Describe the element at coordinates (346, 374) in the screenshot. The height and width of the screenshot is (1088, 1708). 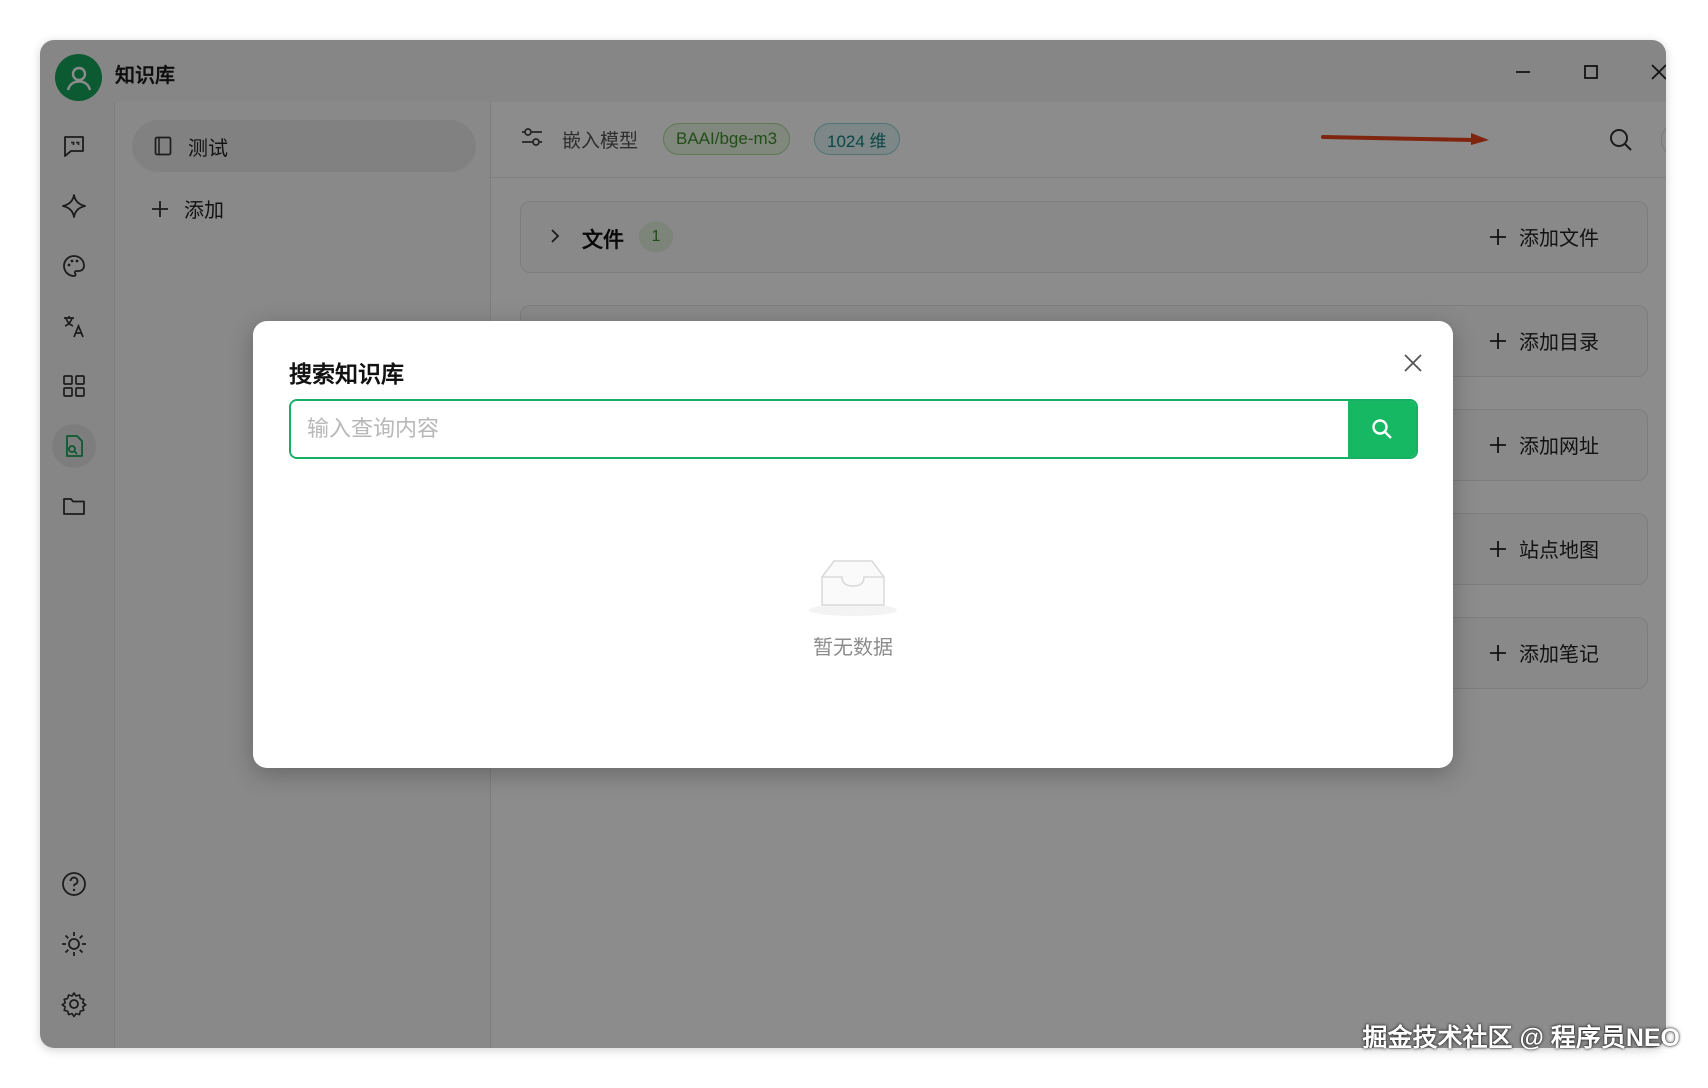
I see `modal-title: 搜索知识库` at that location.